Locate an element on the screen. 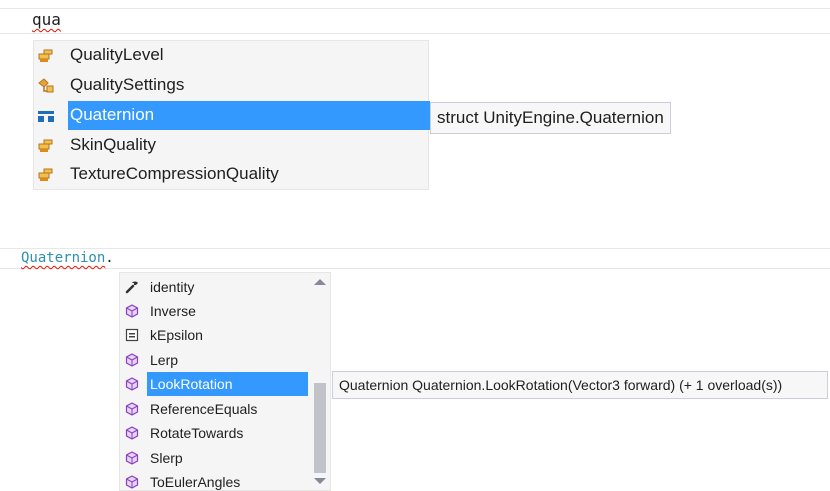 The width and height of the screenshot is (830, 491). quickinfo-tooltip-top: struct UnityEngine.Quaternion is located at coordinates (550, 118).